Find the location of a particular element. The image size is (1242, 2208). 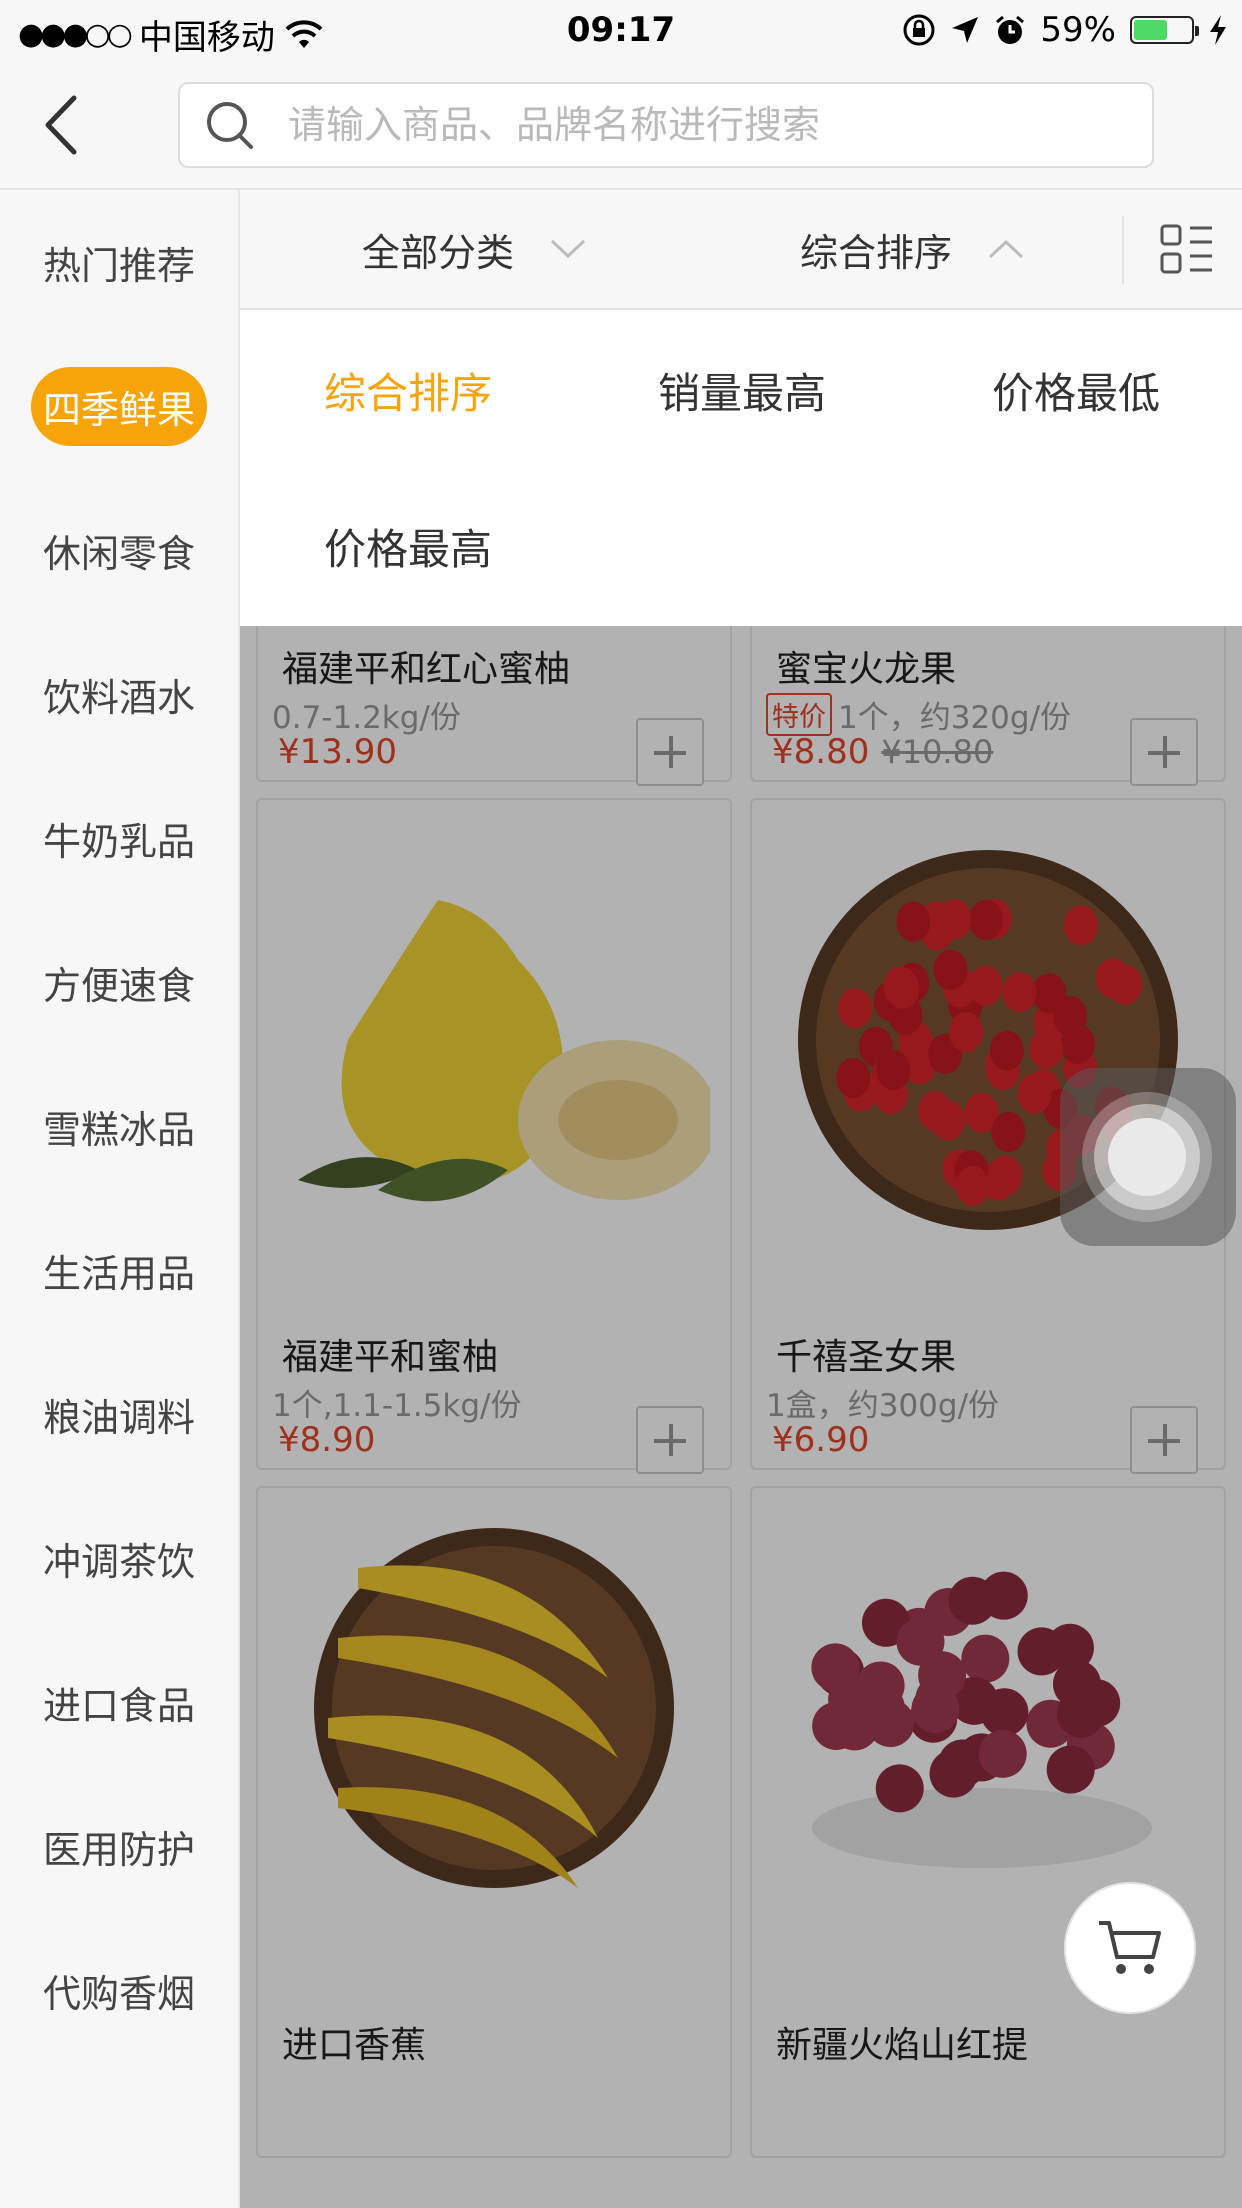

sidebar-item-label: 热门推荐 is located at coordinates (118, 265).